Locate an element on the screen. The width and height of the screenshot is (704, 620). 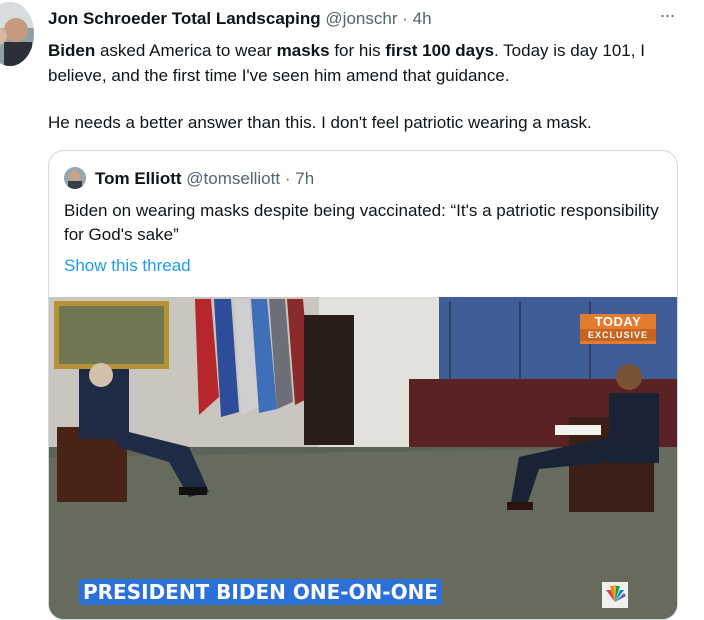
quoted-tweet-header: Tom Elliott @tomselliott · 7h is located at coordinates (204, 179).